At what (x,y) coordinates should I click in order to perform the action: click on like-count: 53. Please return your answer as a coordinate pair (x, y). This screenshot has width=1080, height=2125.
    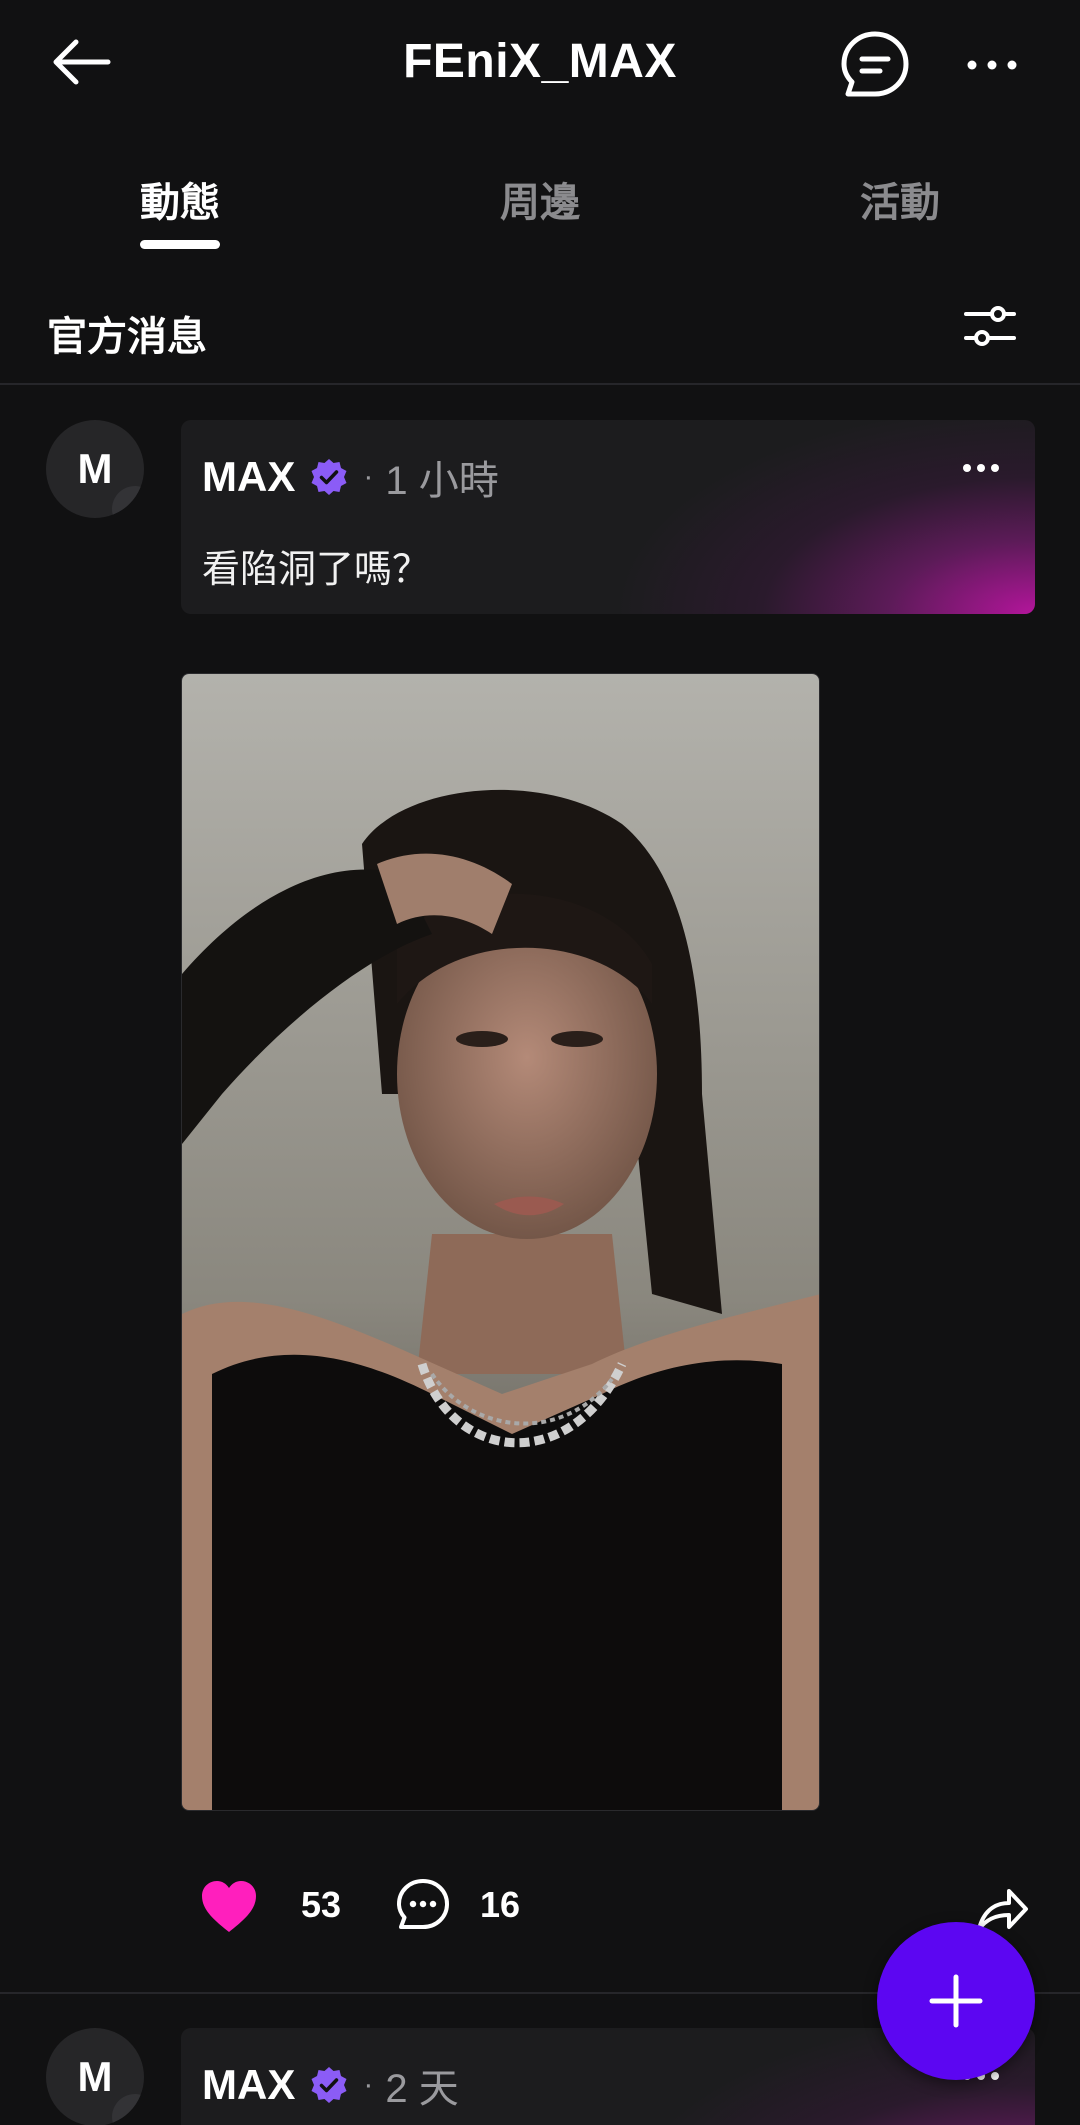
    Looking at the image, I should click on (321, 1904).